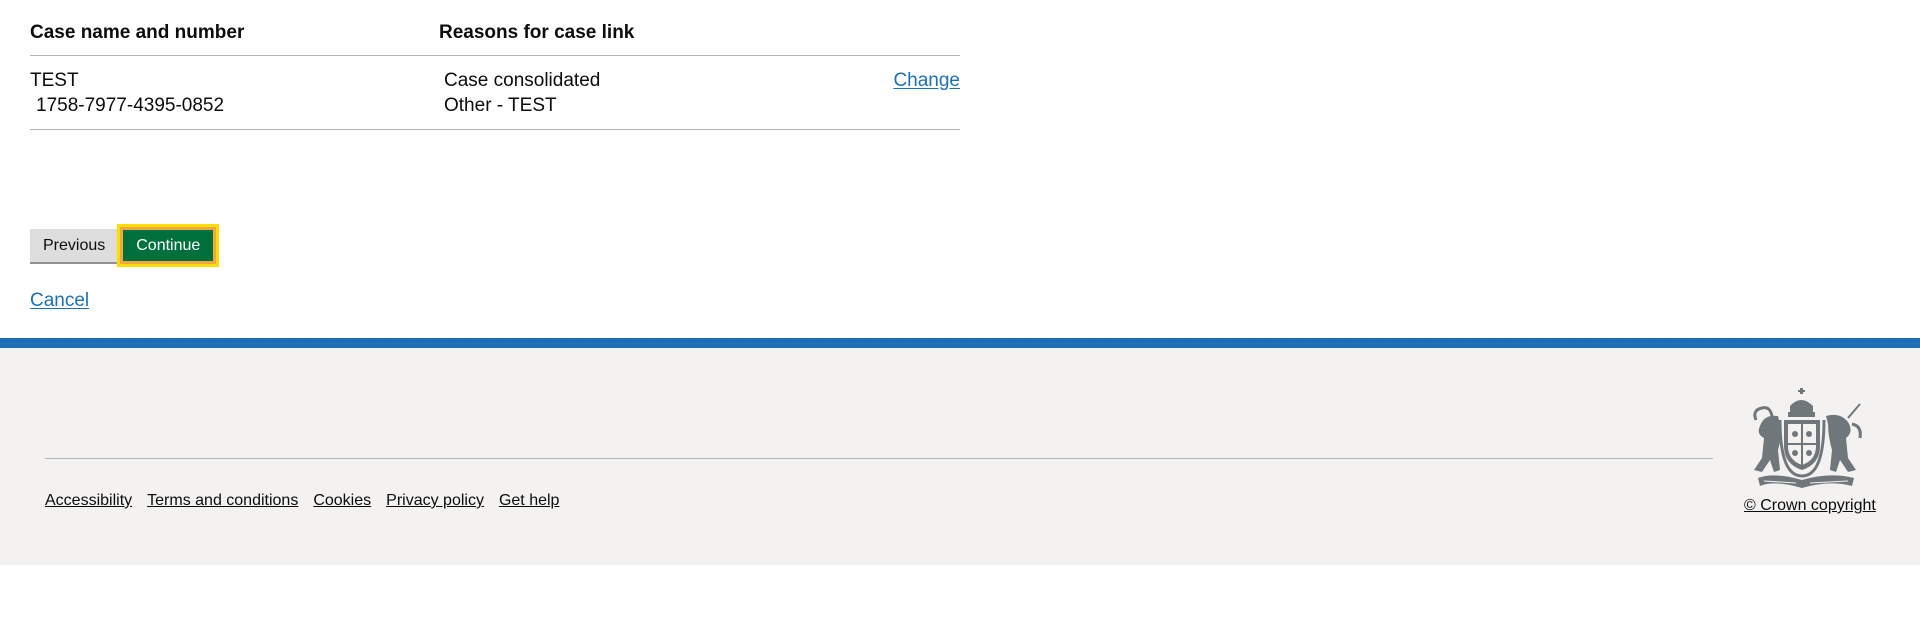  Describe the element at coordinates (234, 92) in the screenshot. I see `case-name-cell: TEST 1758-7977-4395-0852` at that location.